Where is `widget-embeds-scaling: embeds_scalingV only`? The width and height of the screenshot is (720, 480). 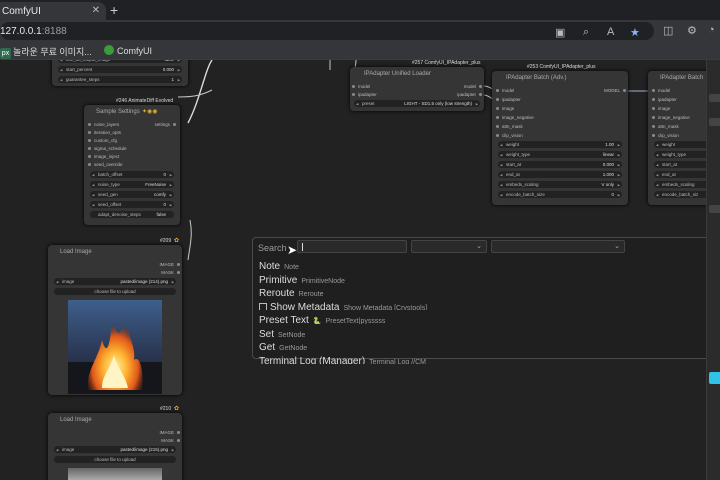 widget-embeds-scaling: embeds_scalingV only is located at coordinates (560, 184).